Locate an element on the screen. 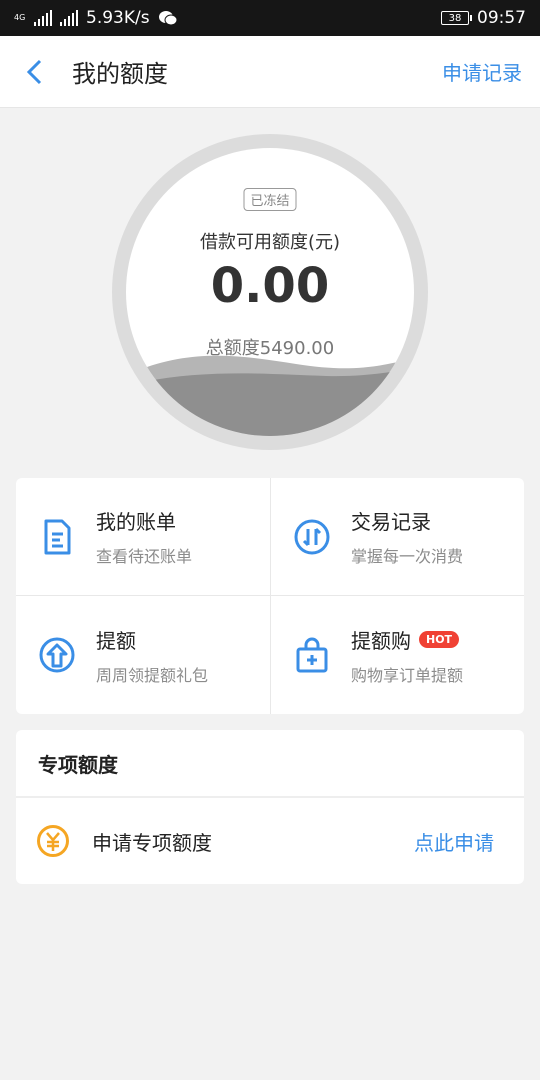  clock: 09:57 is located at coordinates (501, 18).